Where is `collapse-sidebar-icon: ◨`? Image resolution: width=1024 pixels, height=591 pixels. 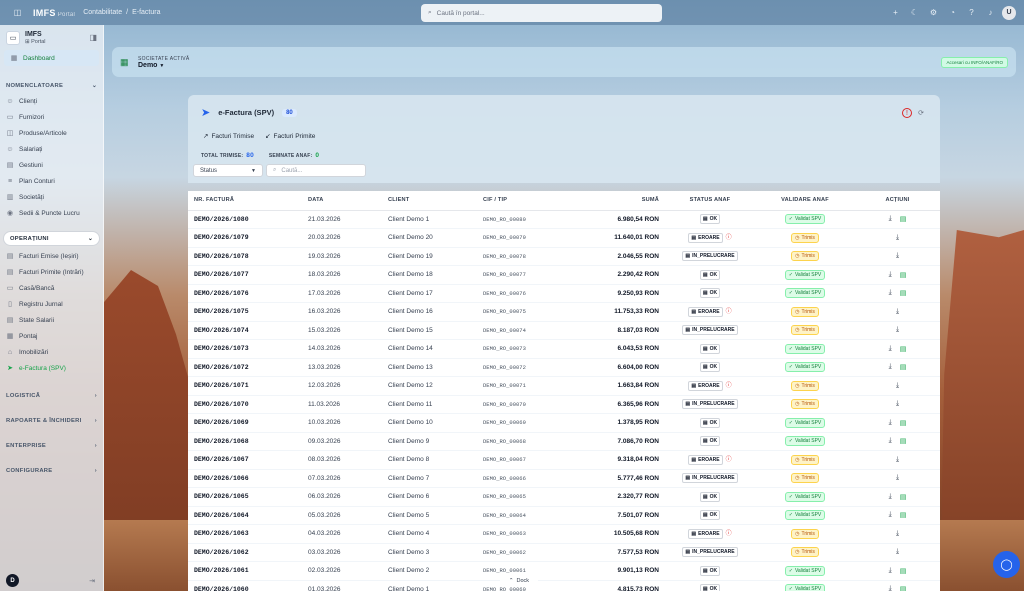 collapse-sidebar-icon: ◨ is located at coordinates (93, 37).